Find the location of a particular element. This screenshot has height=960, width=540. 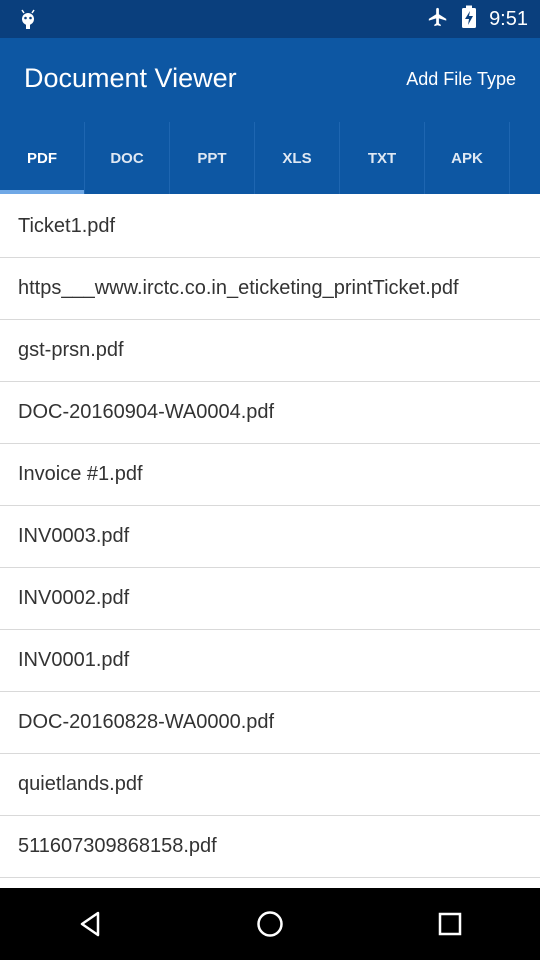

file-item: DOC-20160904-WA0004.pdf is located at coordinates (270, 413).